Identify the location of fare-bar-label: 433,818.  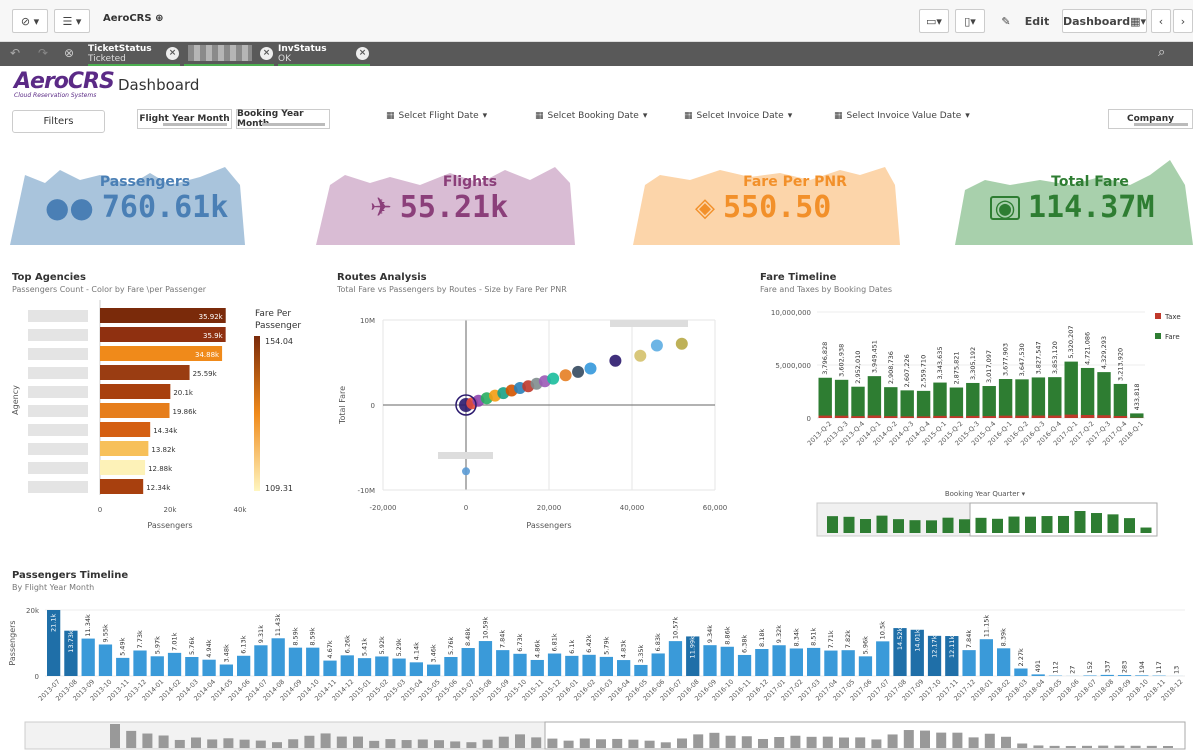
(1137, 397).